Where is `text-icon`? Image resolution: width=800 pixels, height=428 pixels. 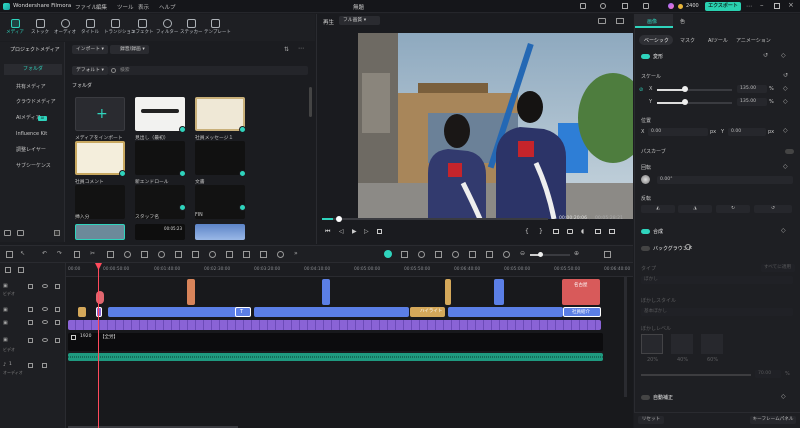 text-icon is located at coordinates (144, 254).